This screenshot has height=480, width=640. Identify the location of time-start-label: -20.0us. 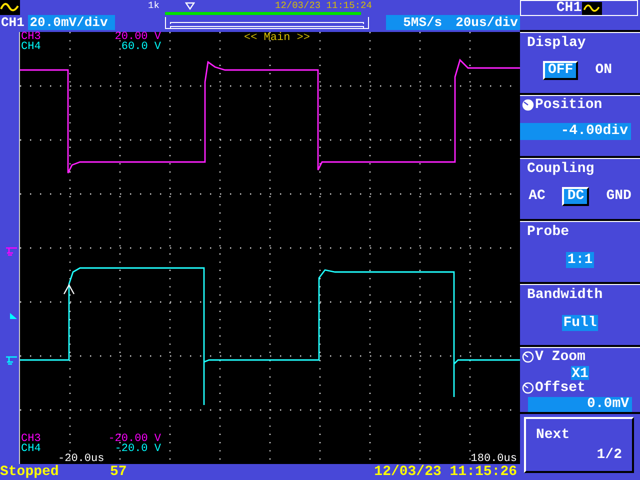
(81, 459).